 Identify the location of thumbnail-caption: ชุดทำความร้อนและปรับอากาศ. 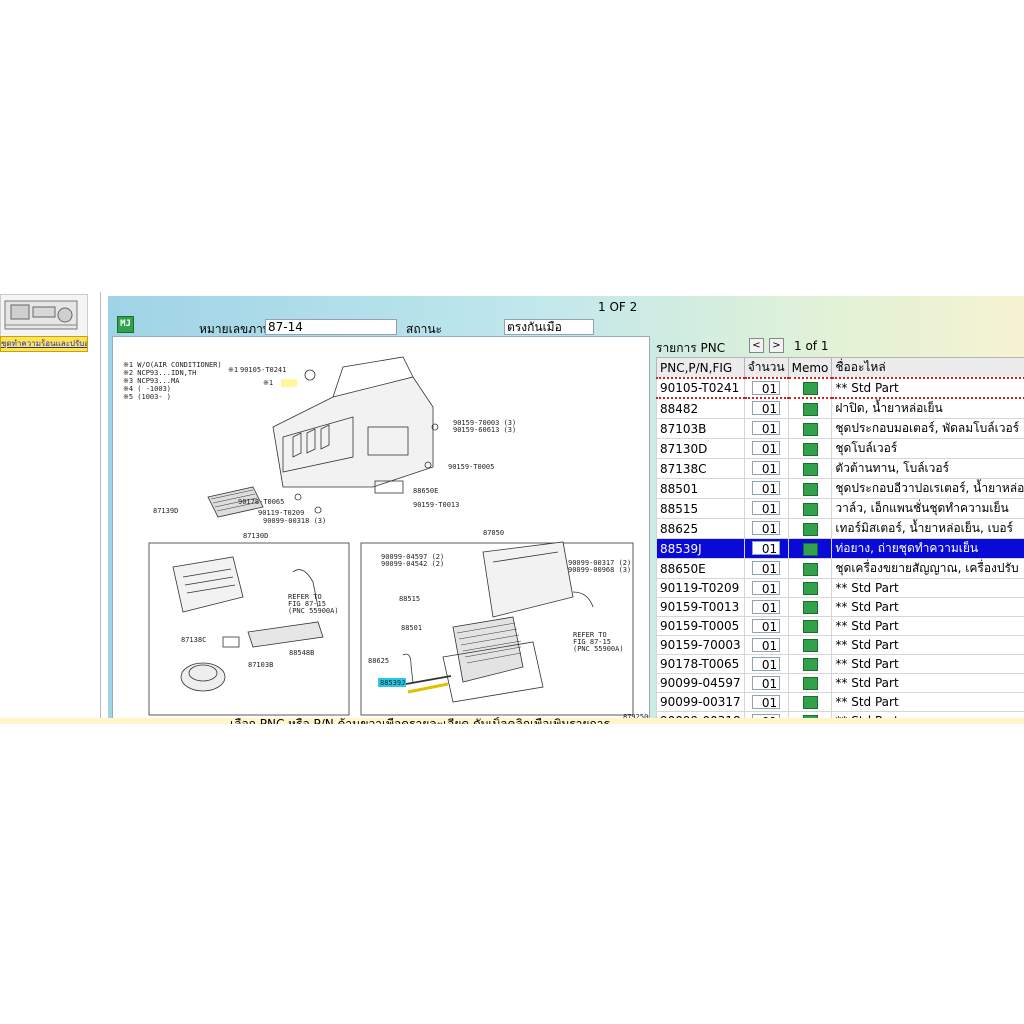
(44, 344).